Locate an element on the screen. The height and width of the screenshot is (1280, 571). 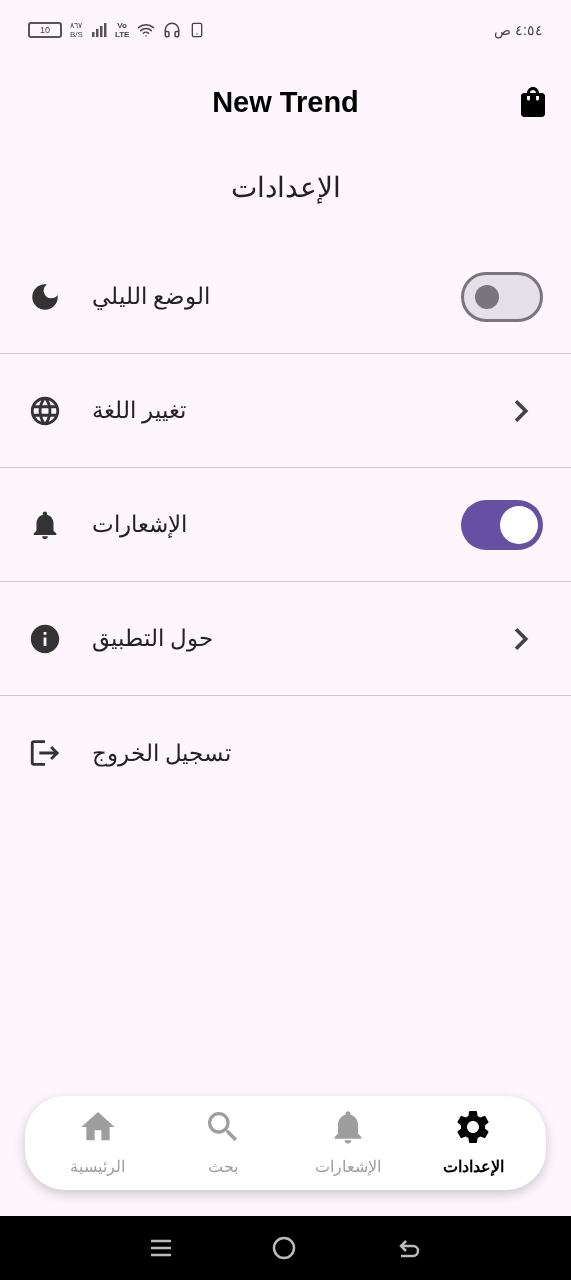
battery-level: 10 is located at coordinates (45, 30).